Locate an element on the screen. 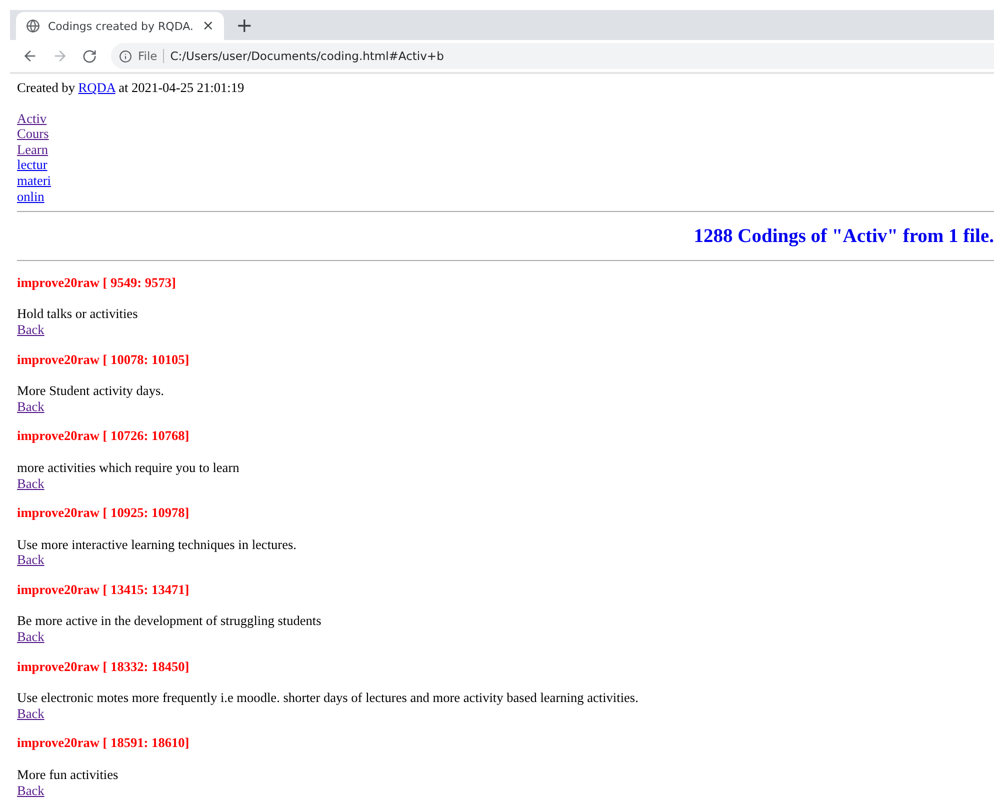 Image resolution: width=994 pixels, height=807 pixels. codings-heading: 1288 Codings of "Activ" from 1 file. is located at coordinates (843, 237).